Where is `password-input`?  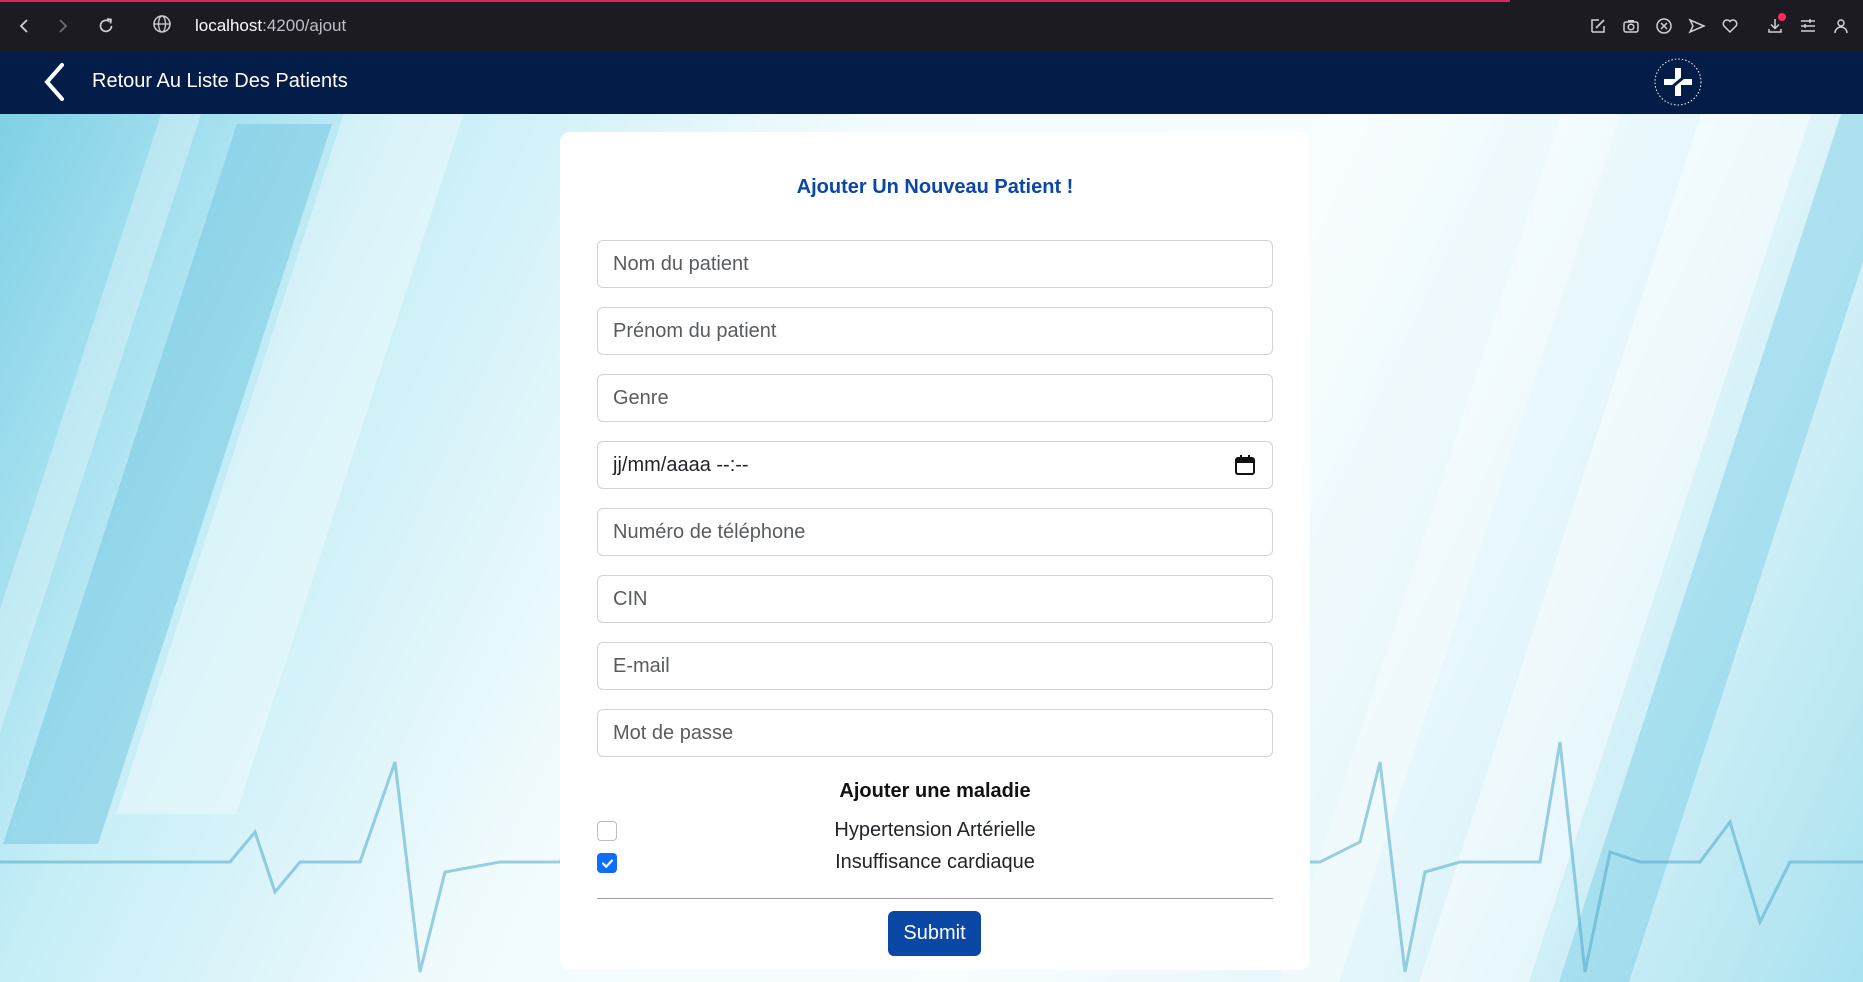 password-input is located at coordinates (935, 733).